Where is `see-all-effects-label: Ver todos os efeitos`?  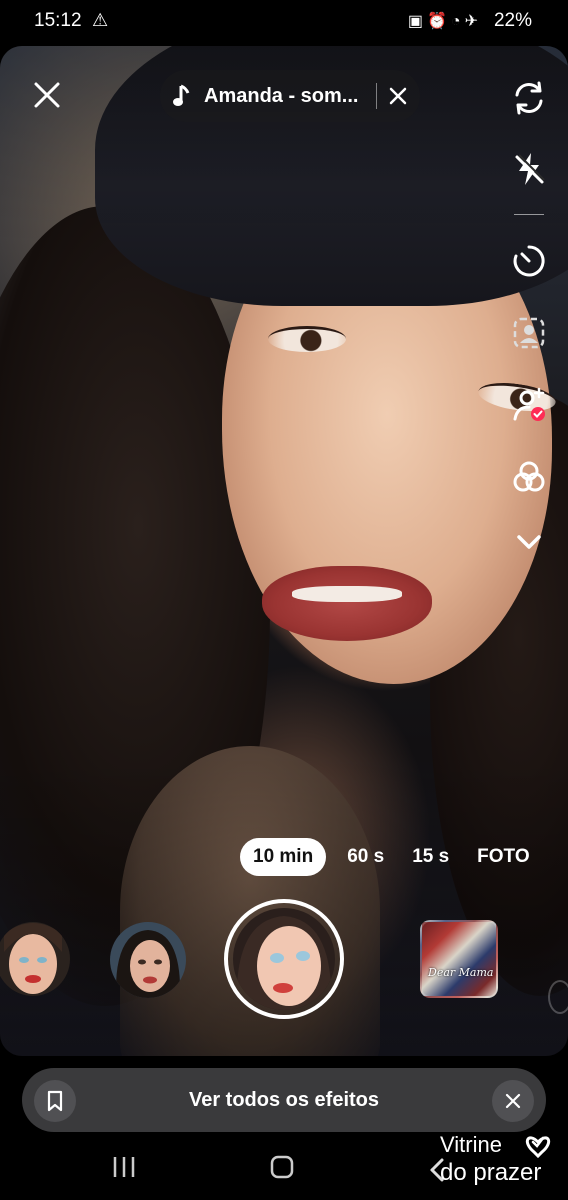
see-all-effects-label: Ver todos os efeitos is located at coordinates (284, 1099).